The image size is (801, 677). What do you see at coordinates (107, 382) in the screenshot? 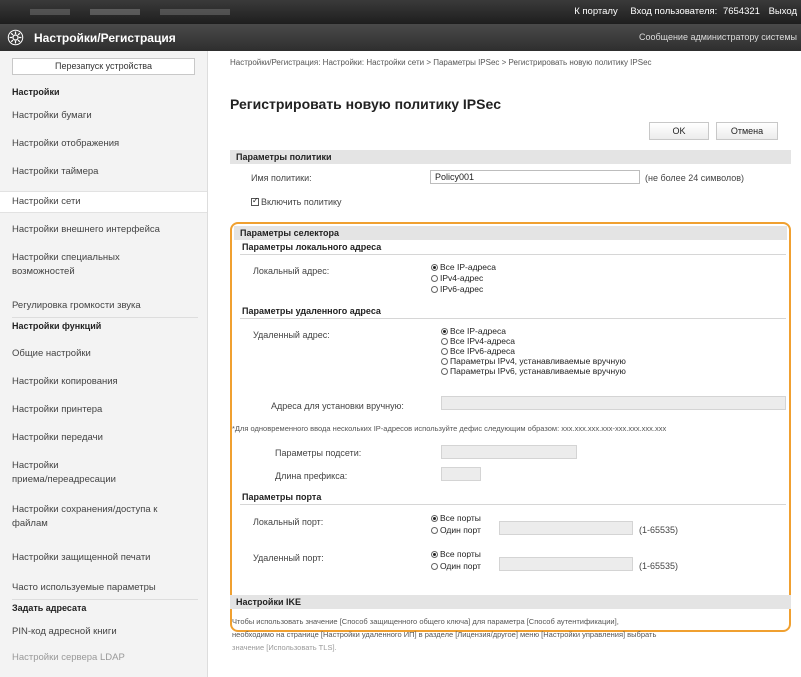
I see `sidebar-item-copy: Настройки копирования` at bounding box center [107, 382].